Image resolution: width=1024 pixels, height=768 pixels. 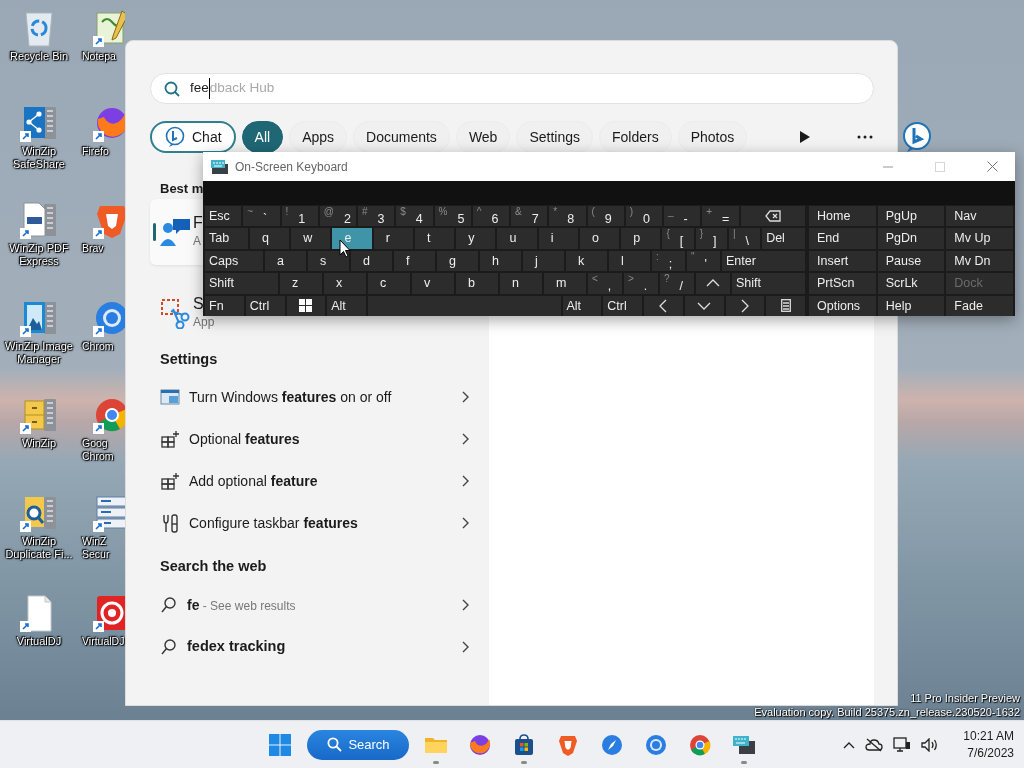 I want to click on keyboard-key: & 7, so click(x=529, y=215).